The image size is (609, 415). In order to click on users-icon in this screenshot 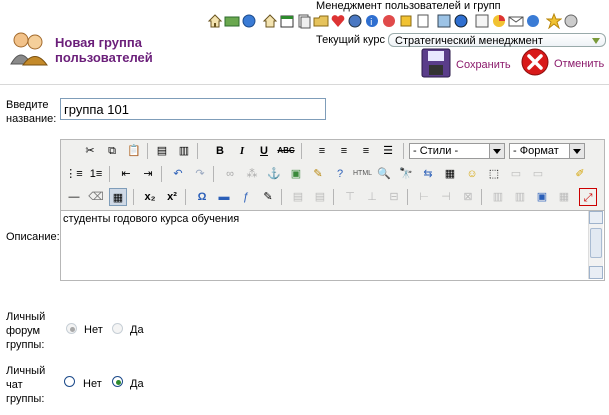, I will do `click(533, 21)`.